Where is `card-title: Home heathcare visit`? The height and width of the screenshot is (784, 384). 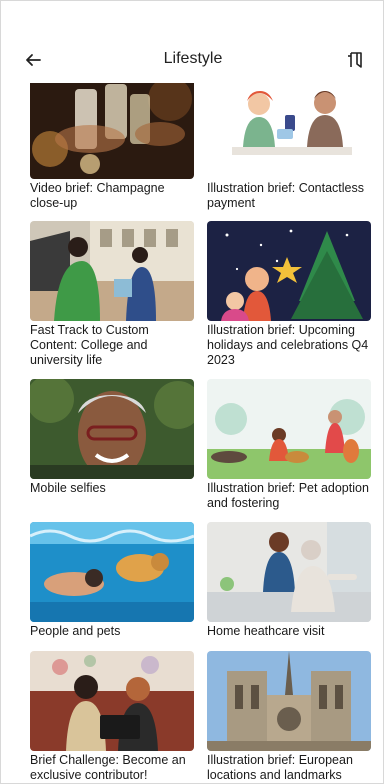 card-title: Home heathcare visit is located at coordinates (266, 631).